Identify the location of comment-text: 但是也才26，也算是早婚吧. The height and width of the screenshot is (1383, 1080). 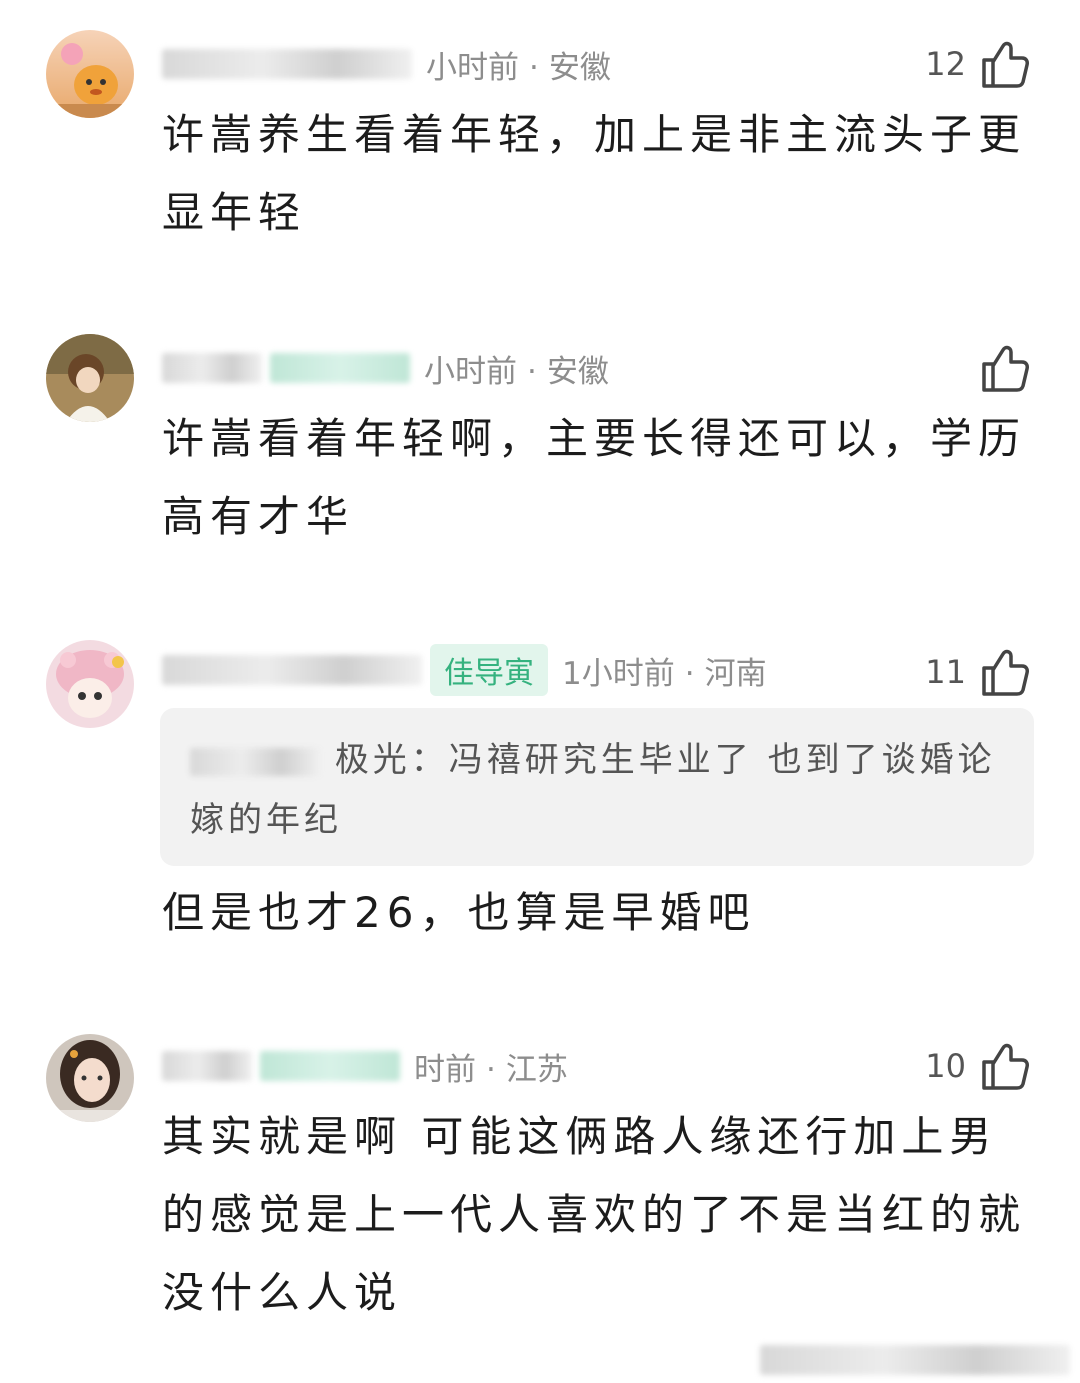
(459, 912).